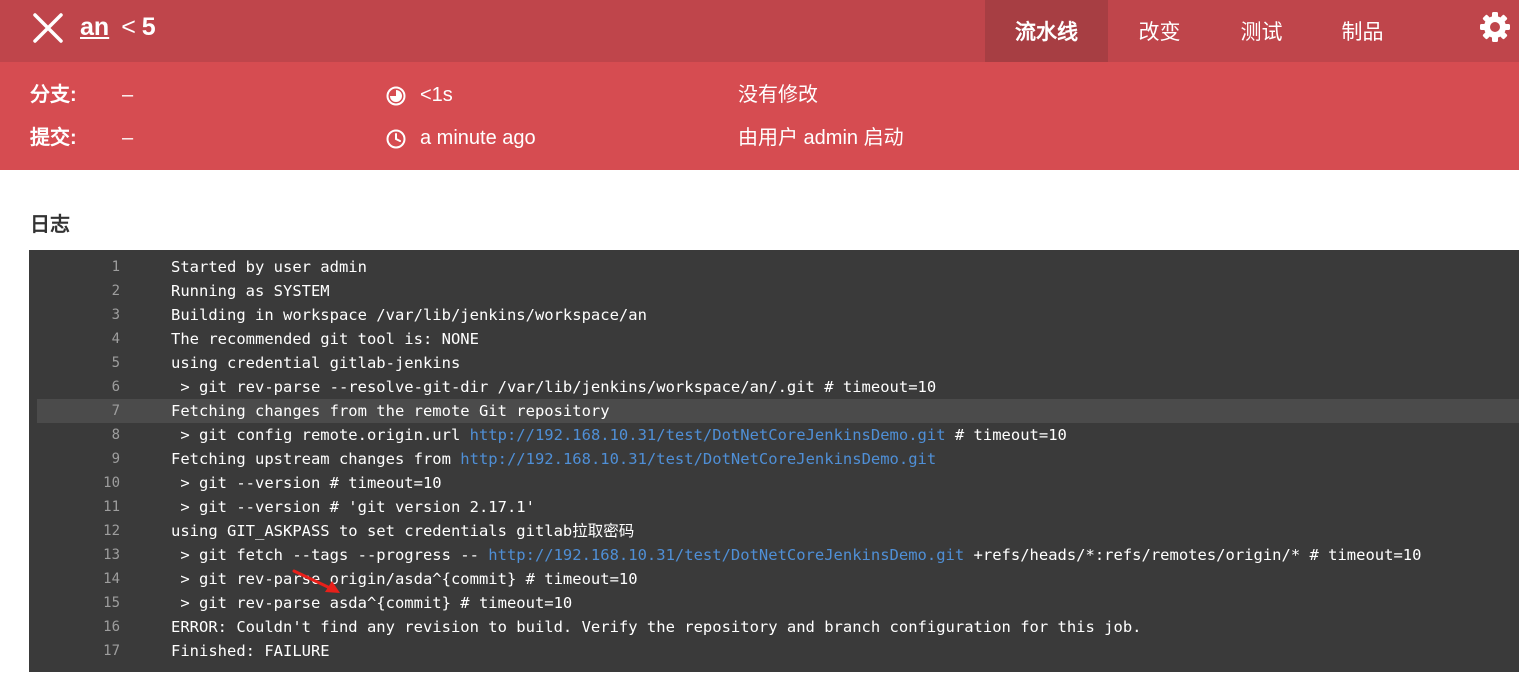  What do you see at coordinates (759, 31) in the screenshot?
I see `run-header: an < 5 流水线 改变 测试 制品` at bounding box center [759, 31].